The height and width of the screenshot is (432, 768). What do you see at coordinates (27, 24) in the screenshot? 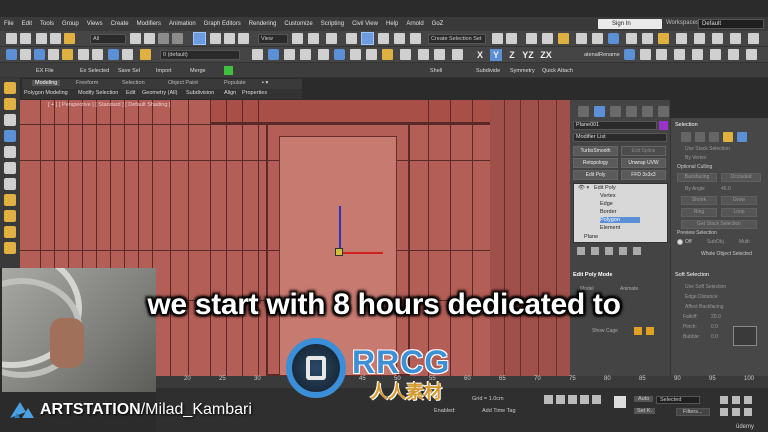
I see `menu-edit: Edit` at bounding box center [27, 24].